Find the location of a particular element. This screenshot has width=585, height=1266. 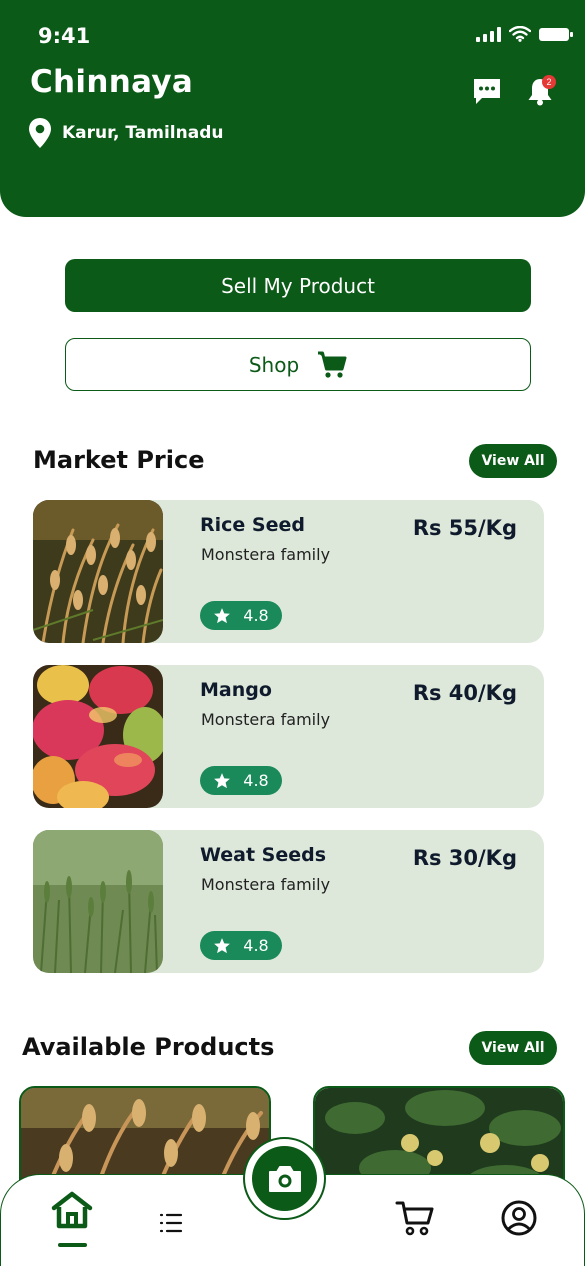

available-view-all-button: View All is located at coordinates (513, 1048).